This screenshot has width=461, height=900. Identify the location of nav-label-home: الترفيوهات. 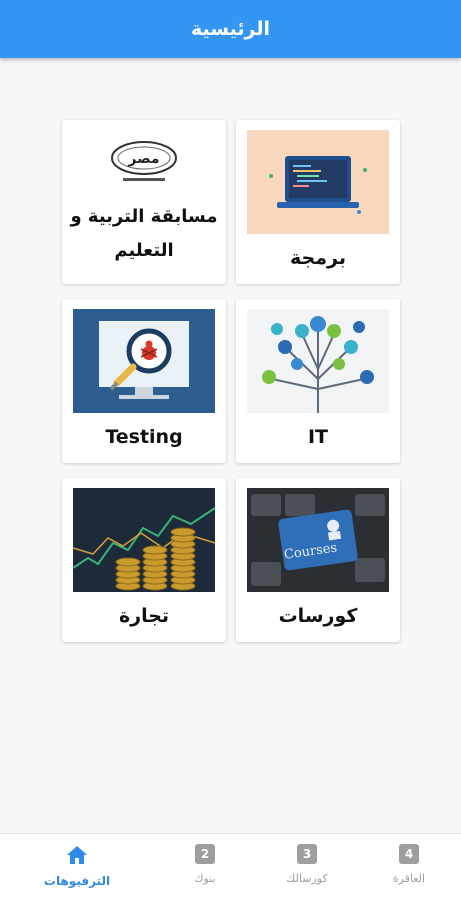
(77, 881).